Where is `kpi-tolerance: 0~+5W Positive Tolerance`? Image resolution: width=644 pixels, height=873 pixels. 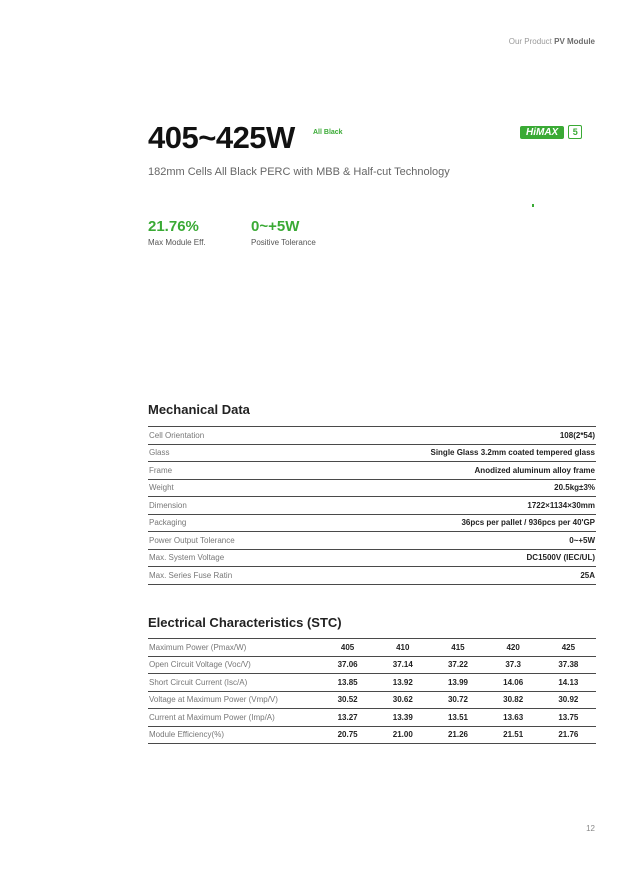 kpi-tolerance: 0~+5W Positive Tolerance is located at coordinates (283, 232).